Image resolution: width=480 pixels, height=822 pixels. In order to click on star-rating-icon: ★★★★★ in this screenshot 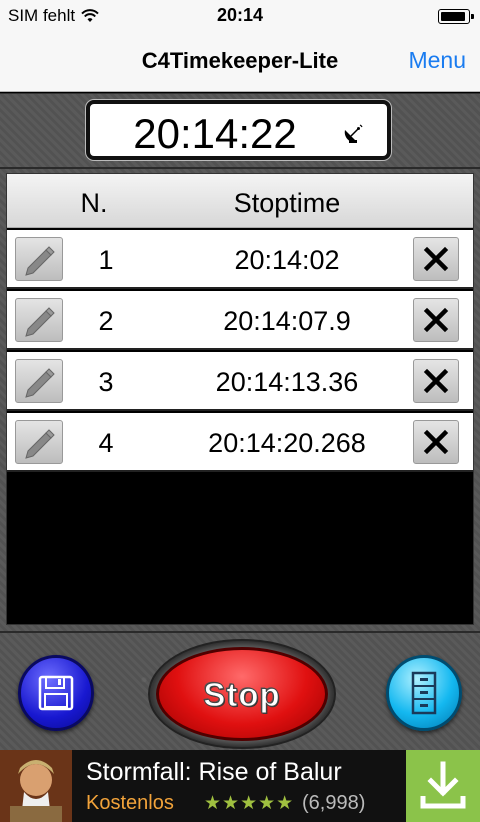, I will do `click(249, 803)`.